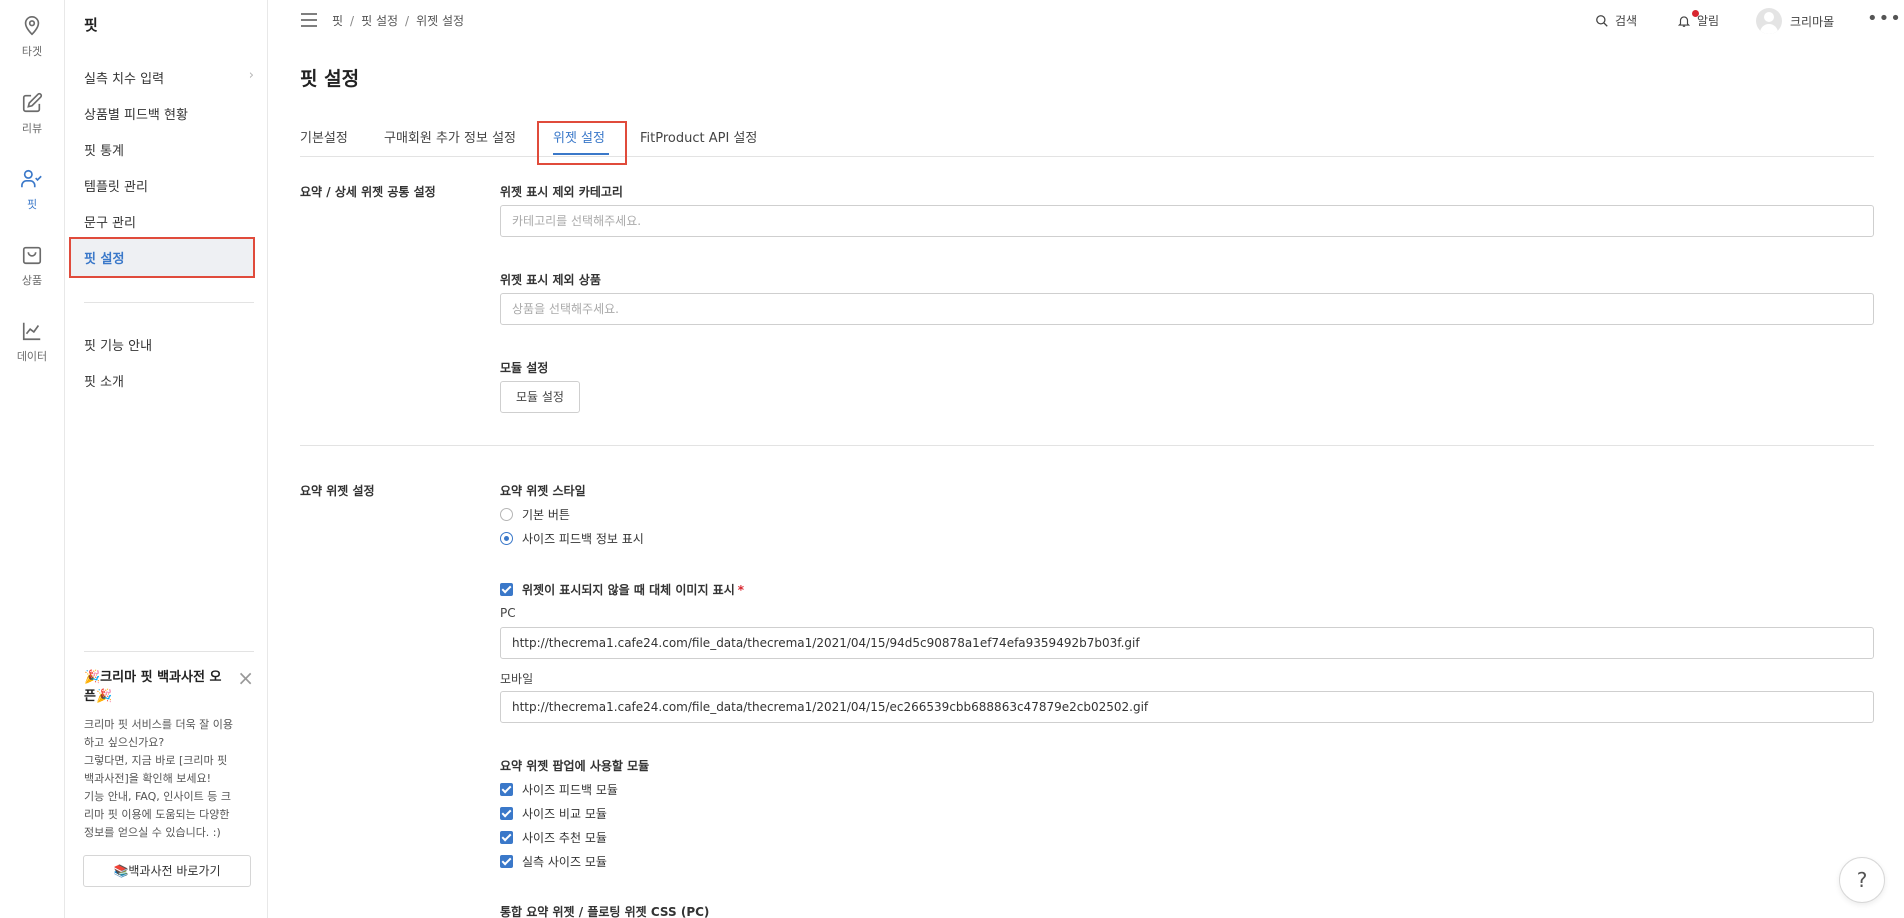 This screenshot has width=1904, height=918. What do you see at coordinates (32, 37) in the screenshot?
I see `rail-item-target: 타겟` at bounding box center [32, 37].